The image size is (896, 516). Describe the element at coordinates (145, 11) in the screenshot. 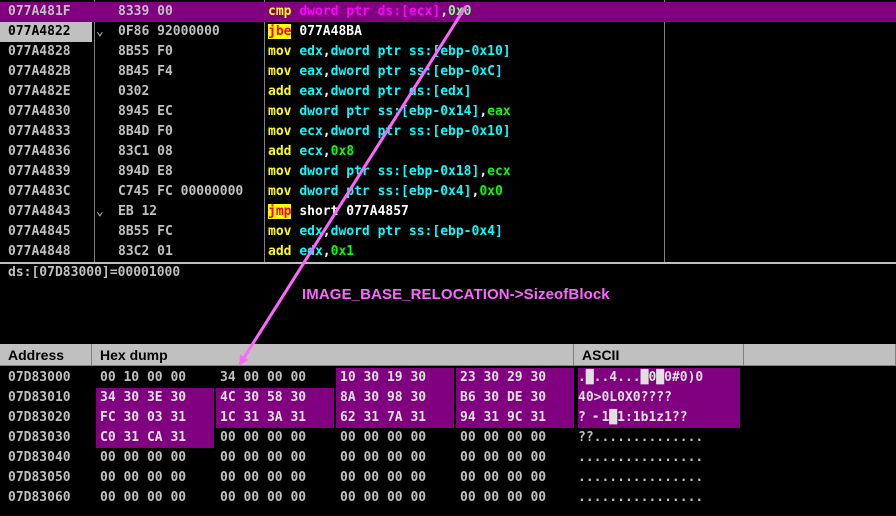

I see `disasm-hex: 8339 00` at that location.